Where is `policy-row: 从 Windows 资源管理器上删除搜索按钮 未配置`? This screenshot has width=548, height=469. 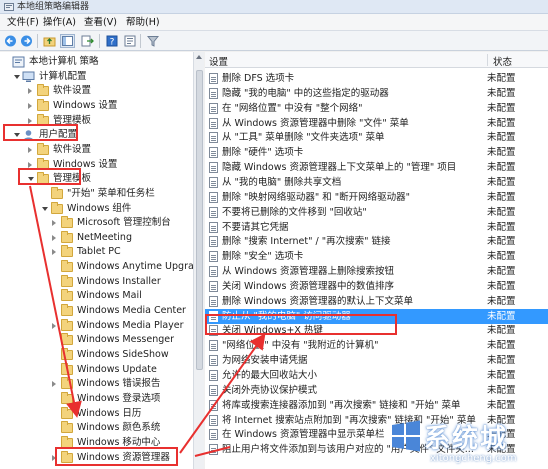 policy-row: 从 Windows 资源管理器上删除搜索按钮 未配置 is located at coordinates (376, 271).